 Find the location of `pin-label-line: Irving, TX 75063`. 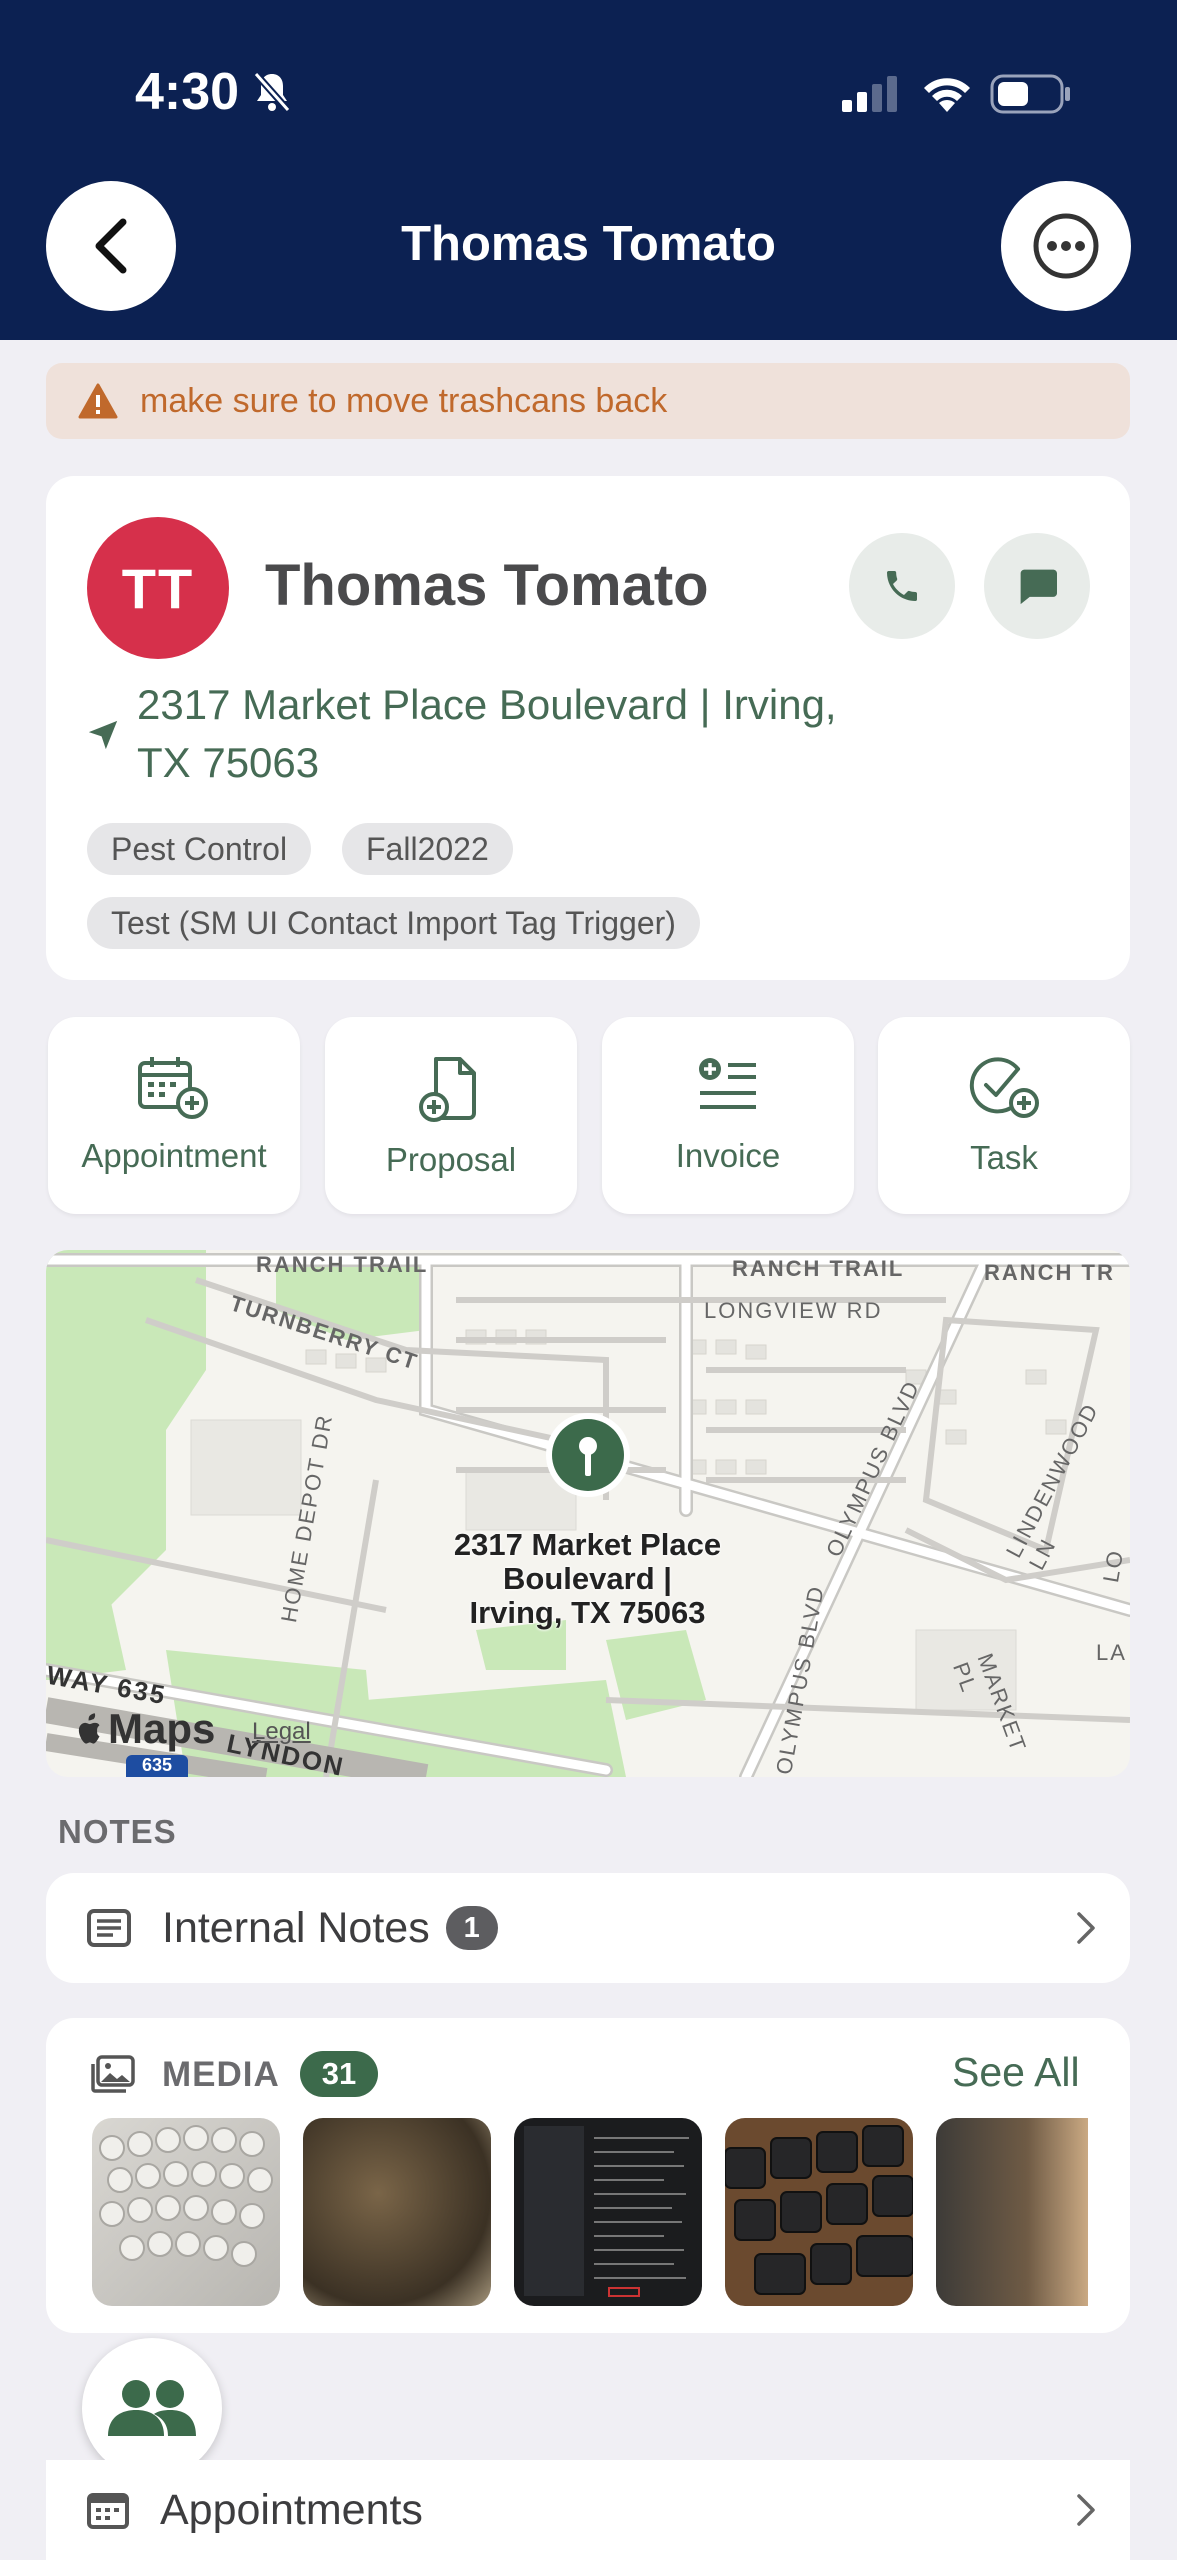

pin-label-line: Irving, TX 75063 is located at coordinates (587, 1612).